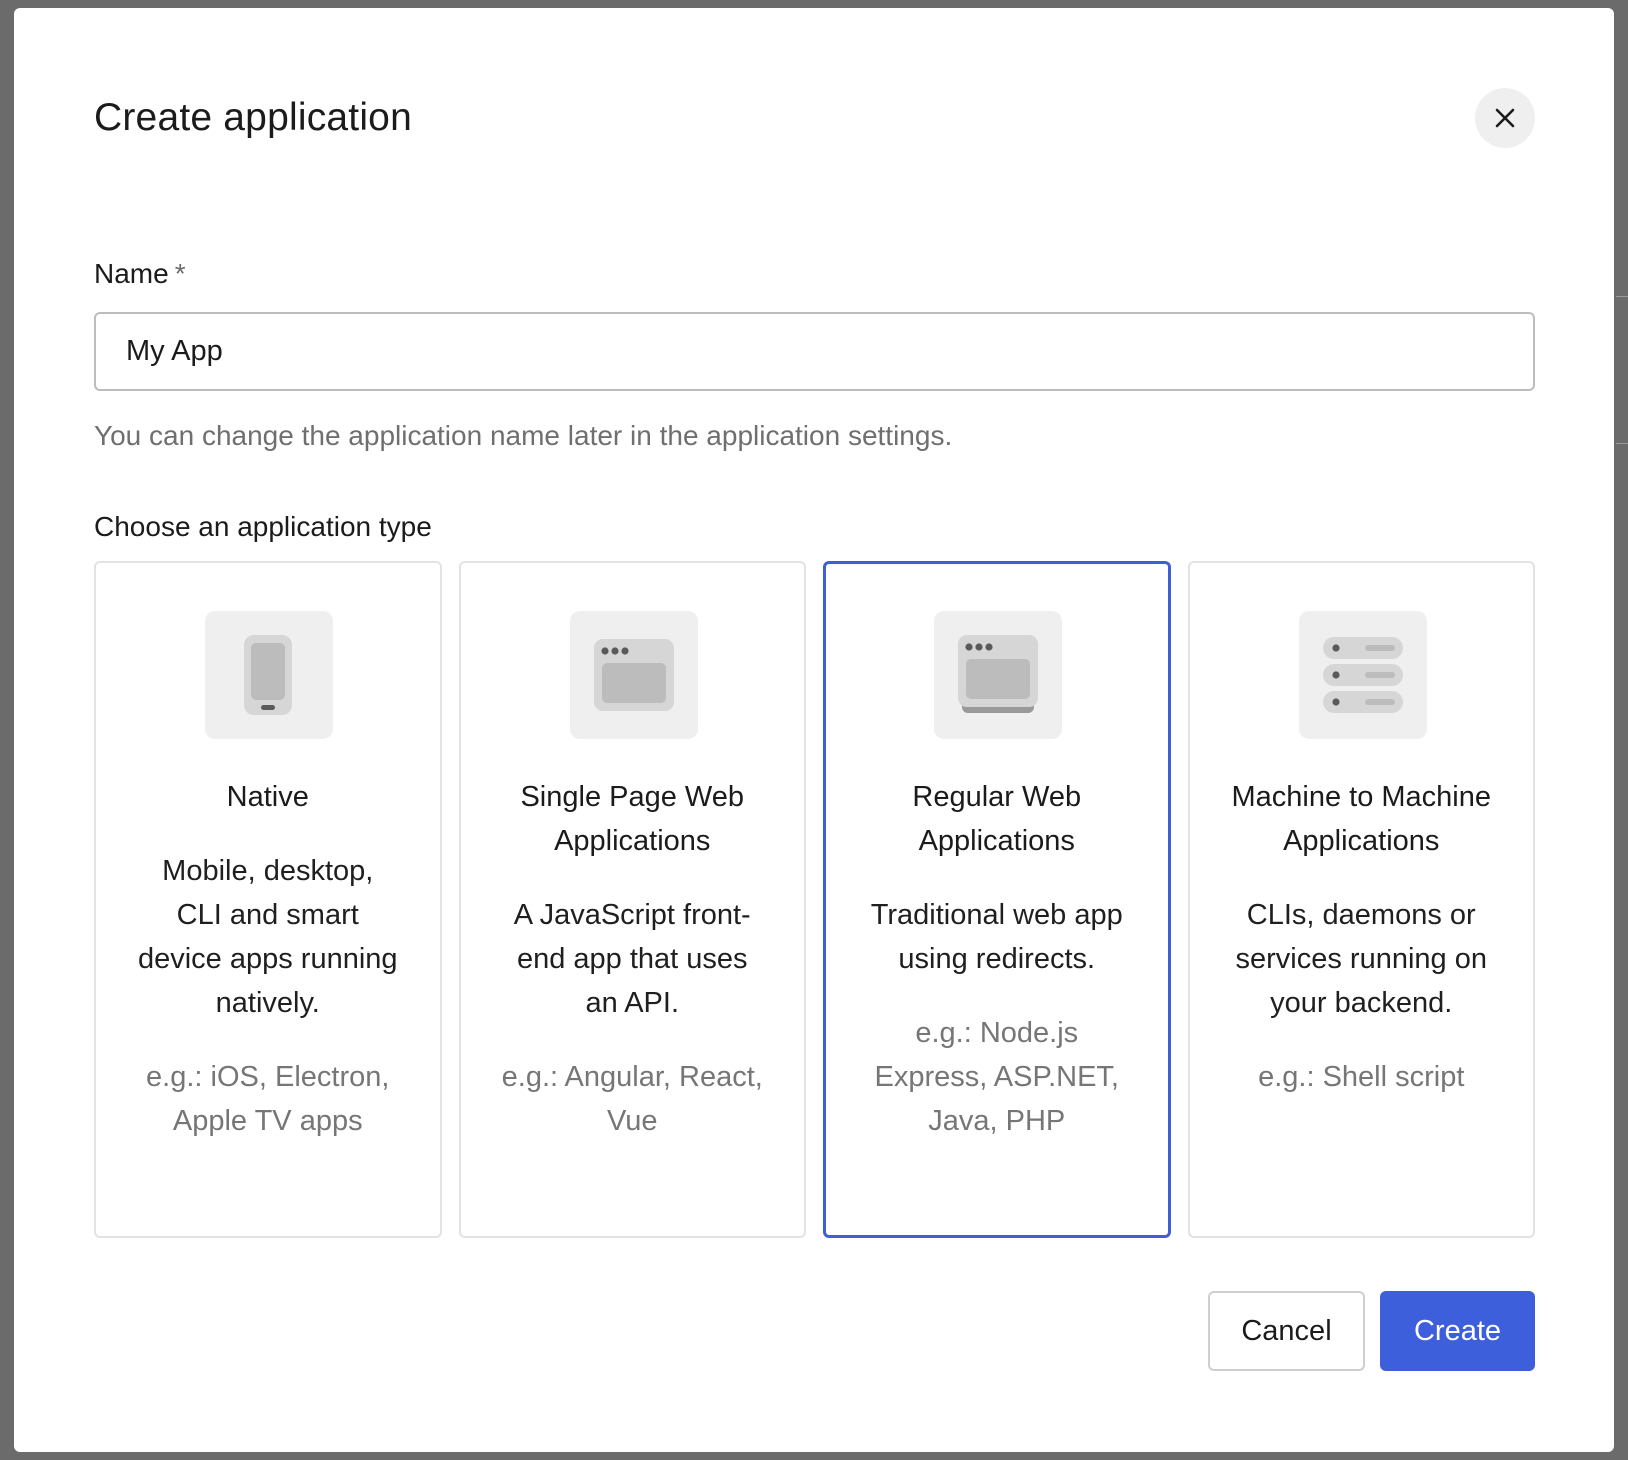 The width and height of the screenshot is (1628, 1460). I want to click on card-title: Native, so click(267, 797).